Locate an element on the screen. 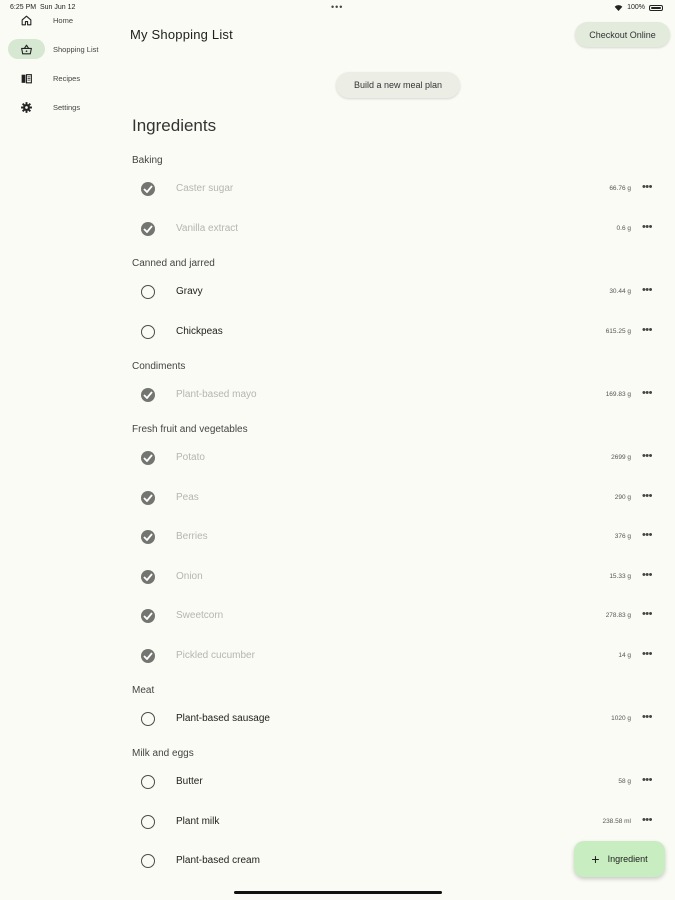 This screenshot has height=900, width=675. basket-icon is located at coordinates (26, 49).